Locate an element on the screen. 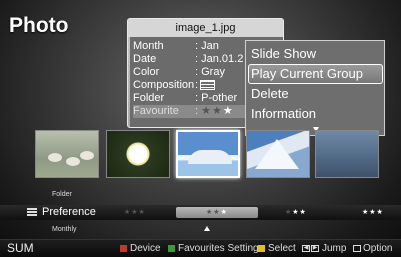 Image resolution: width=401 pixels, height=257 pixels. info-key: Color is located at coordinates (146, 72).